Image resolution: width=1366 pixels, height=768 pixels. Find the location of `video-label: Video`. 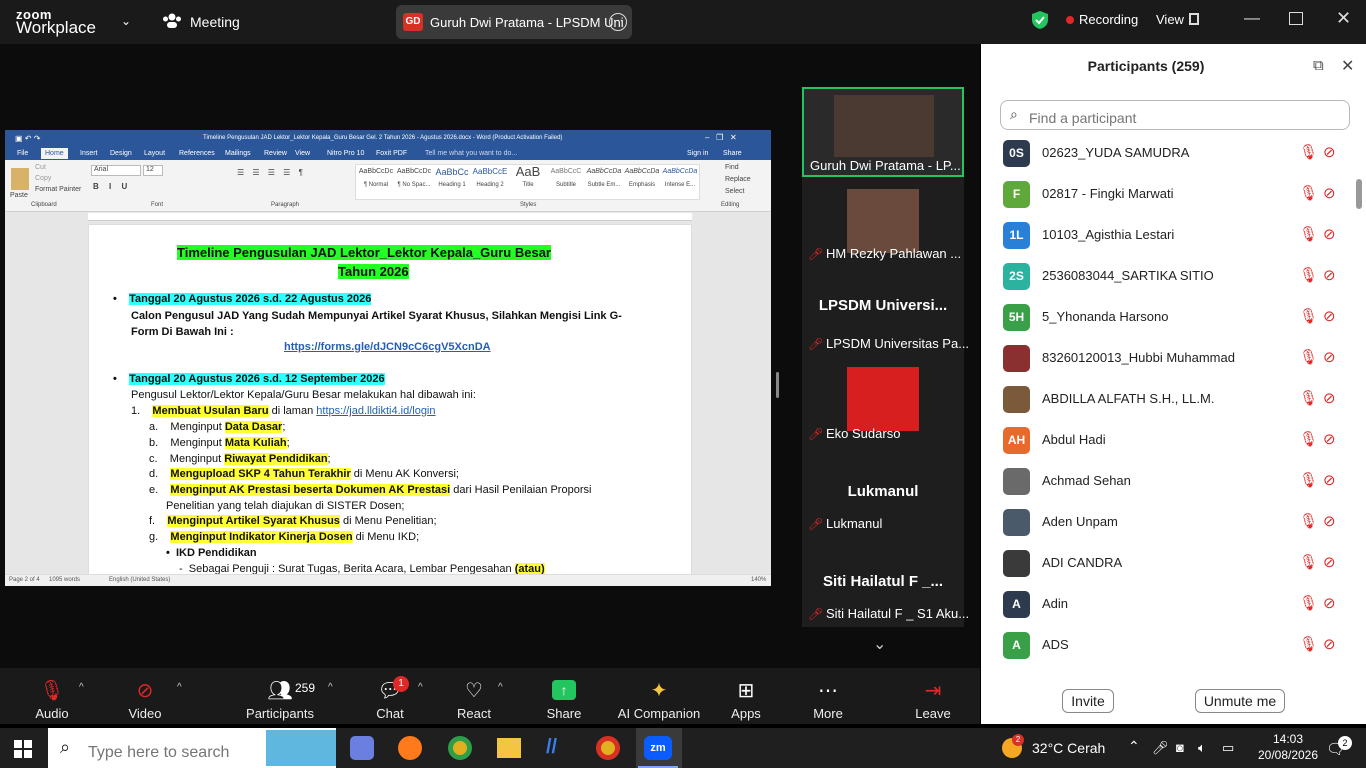

video-label: Video is located at coordinates (145, 713).